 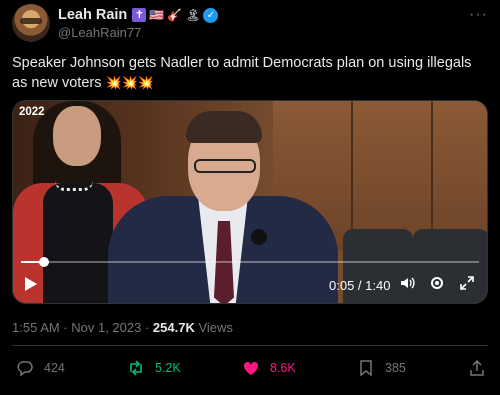 I want to click on tweet-header: Leah Rain ✝ 🇺🇸 🎸 🏝 ✓ @LeahRain77 ···, so click(x=250, y=24).